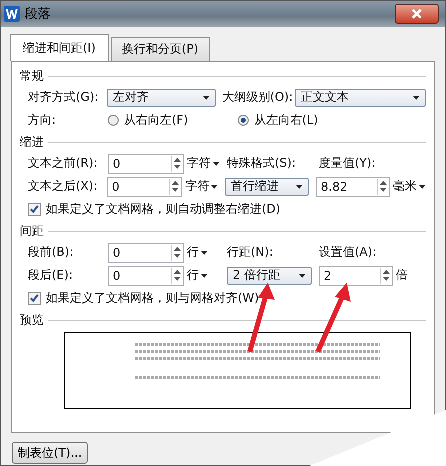  Describe the element at coordinates (267, 187) in the screenshot. I see `special-format-dropdown: 首行缩进` at that location.